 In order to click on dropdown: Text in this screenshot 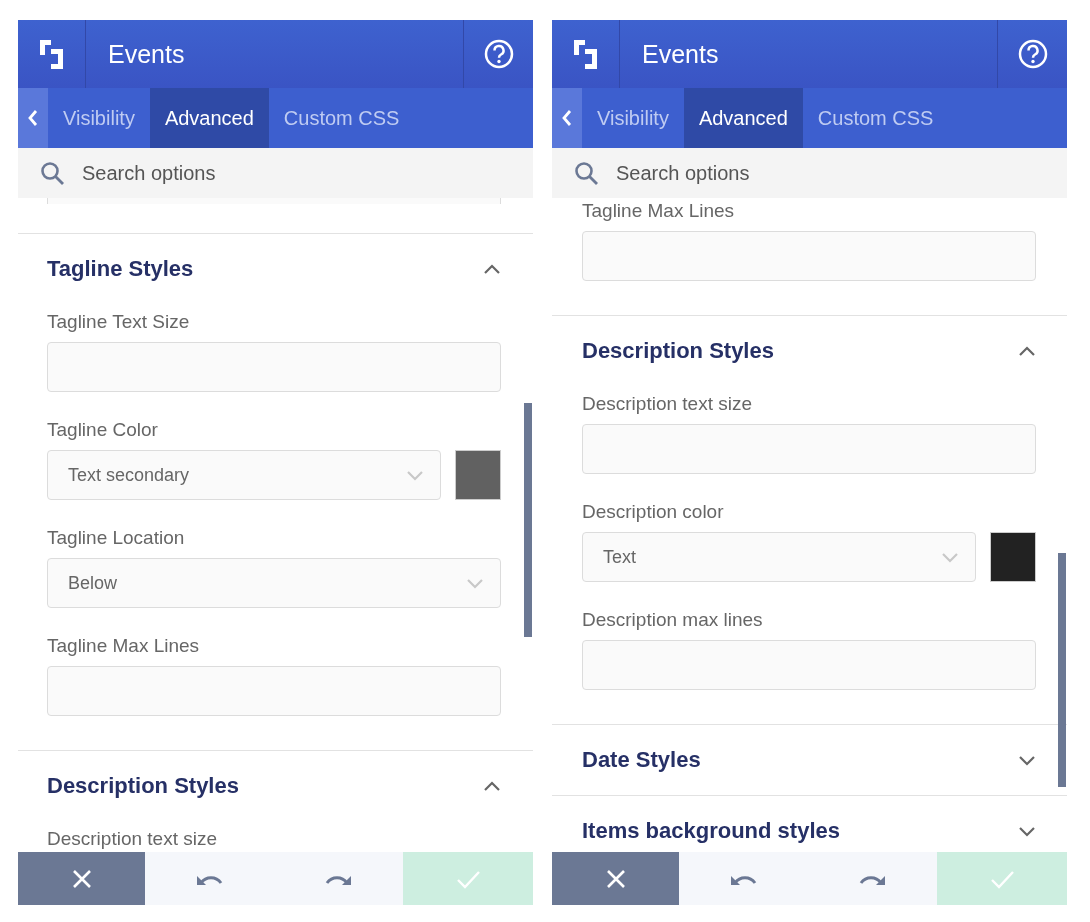, I will do `click(779, 557)`.